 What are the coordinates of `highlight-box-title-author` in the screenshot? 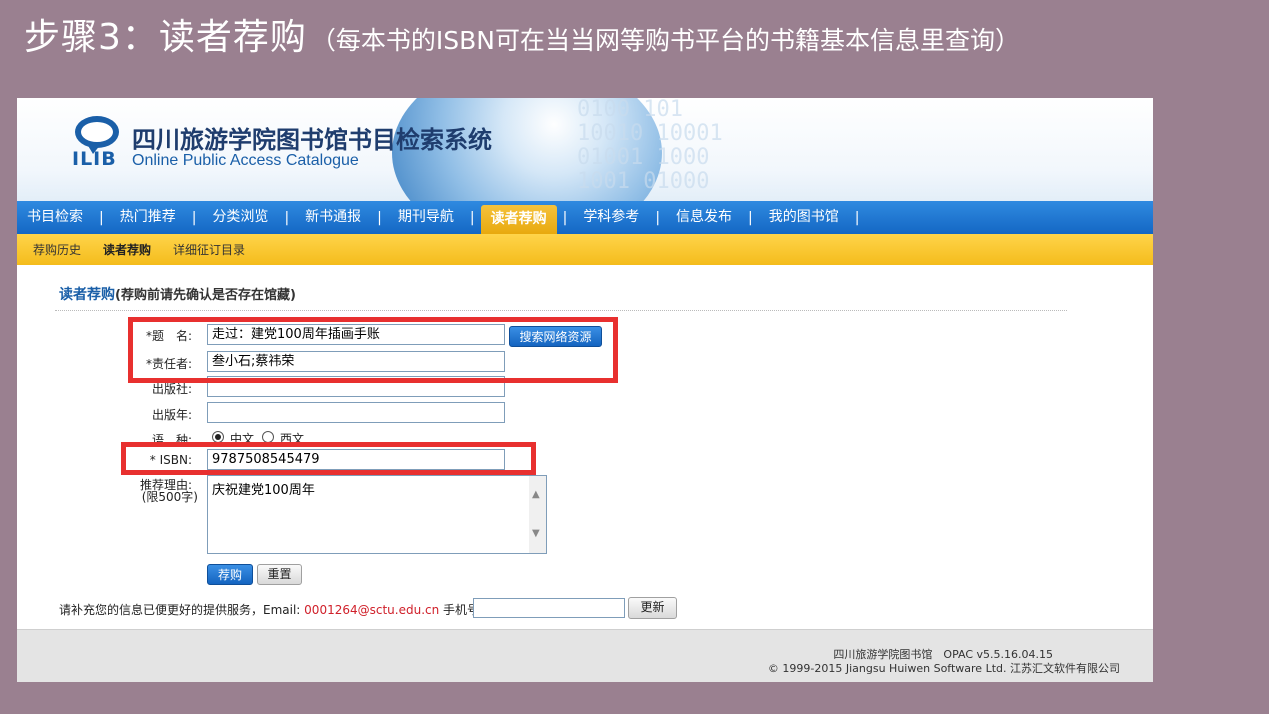 It's located at (373, 350).